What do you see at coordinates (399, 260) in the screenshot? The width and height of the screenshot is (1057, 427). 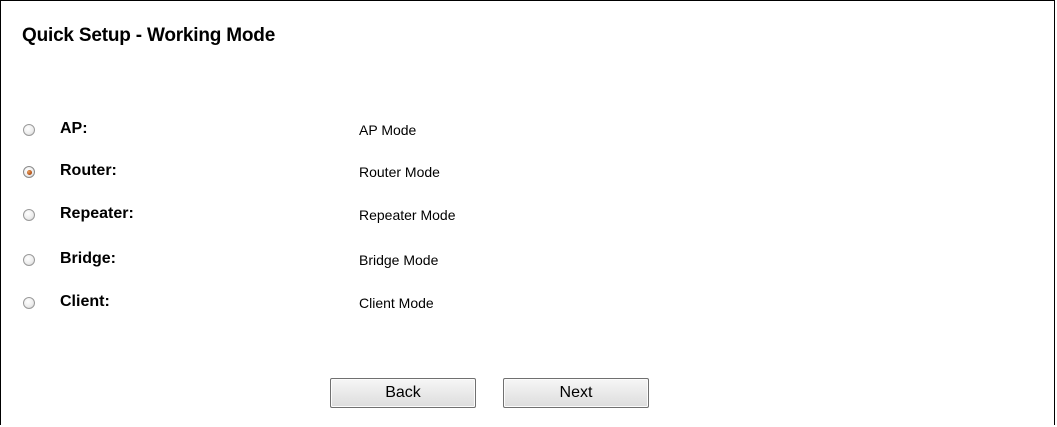 I see `mode-description-bridge: Bridge Mode` at bounding box center [399, 260].